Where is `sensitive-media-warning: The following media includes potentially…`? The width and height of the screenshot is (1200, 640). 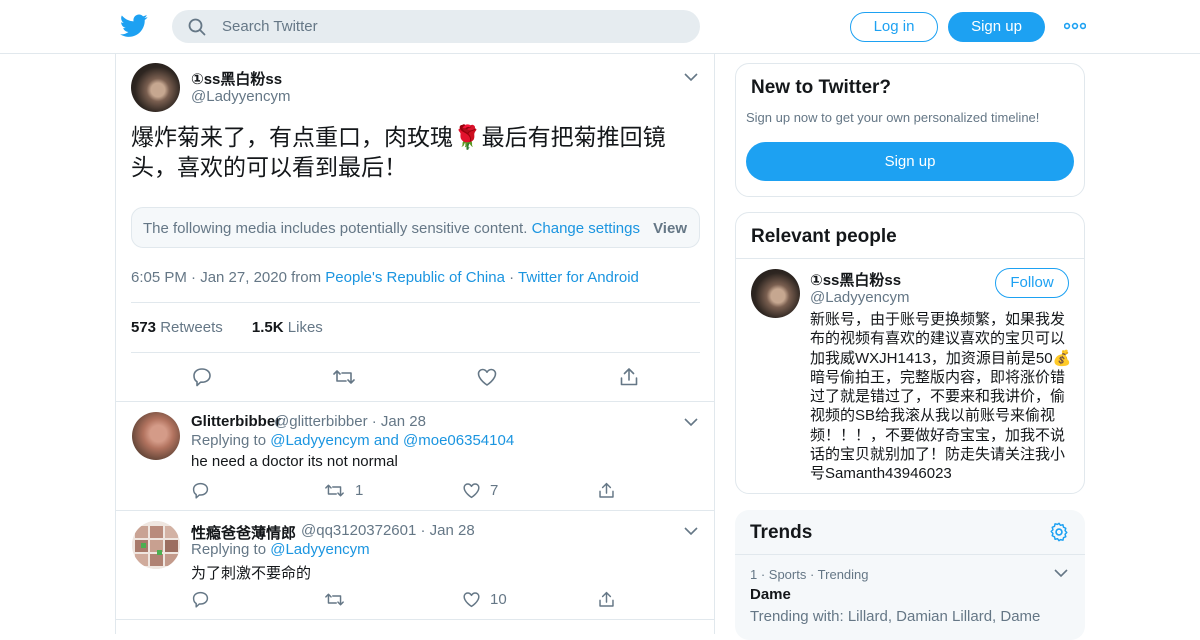 sensitive-media-warning: The following media includes potentially… is located at coordinates (415, 227).